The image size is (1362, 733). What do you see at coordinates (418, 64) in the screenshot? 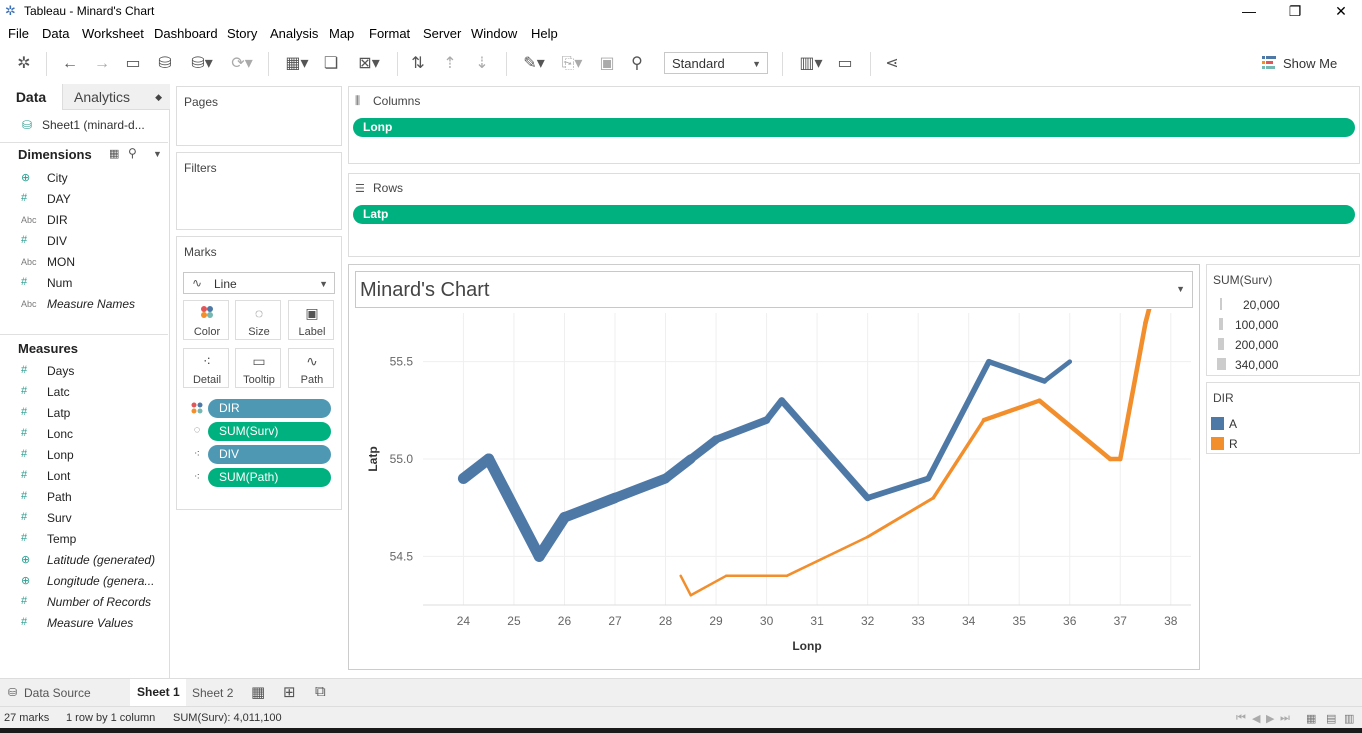
I see `swap-rows-columns-icon: ⇅` at bounding box center [418, 64].